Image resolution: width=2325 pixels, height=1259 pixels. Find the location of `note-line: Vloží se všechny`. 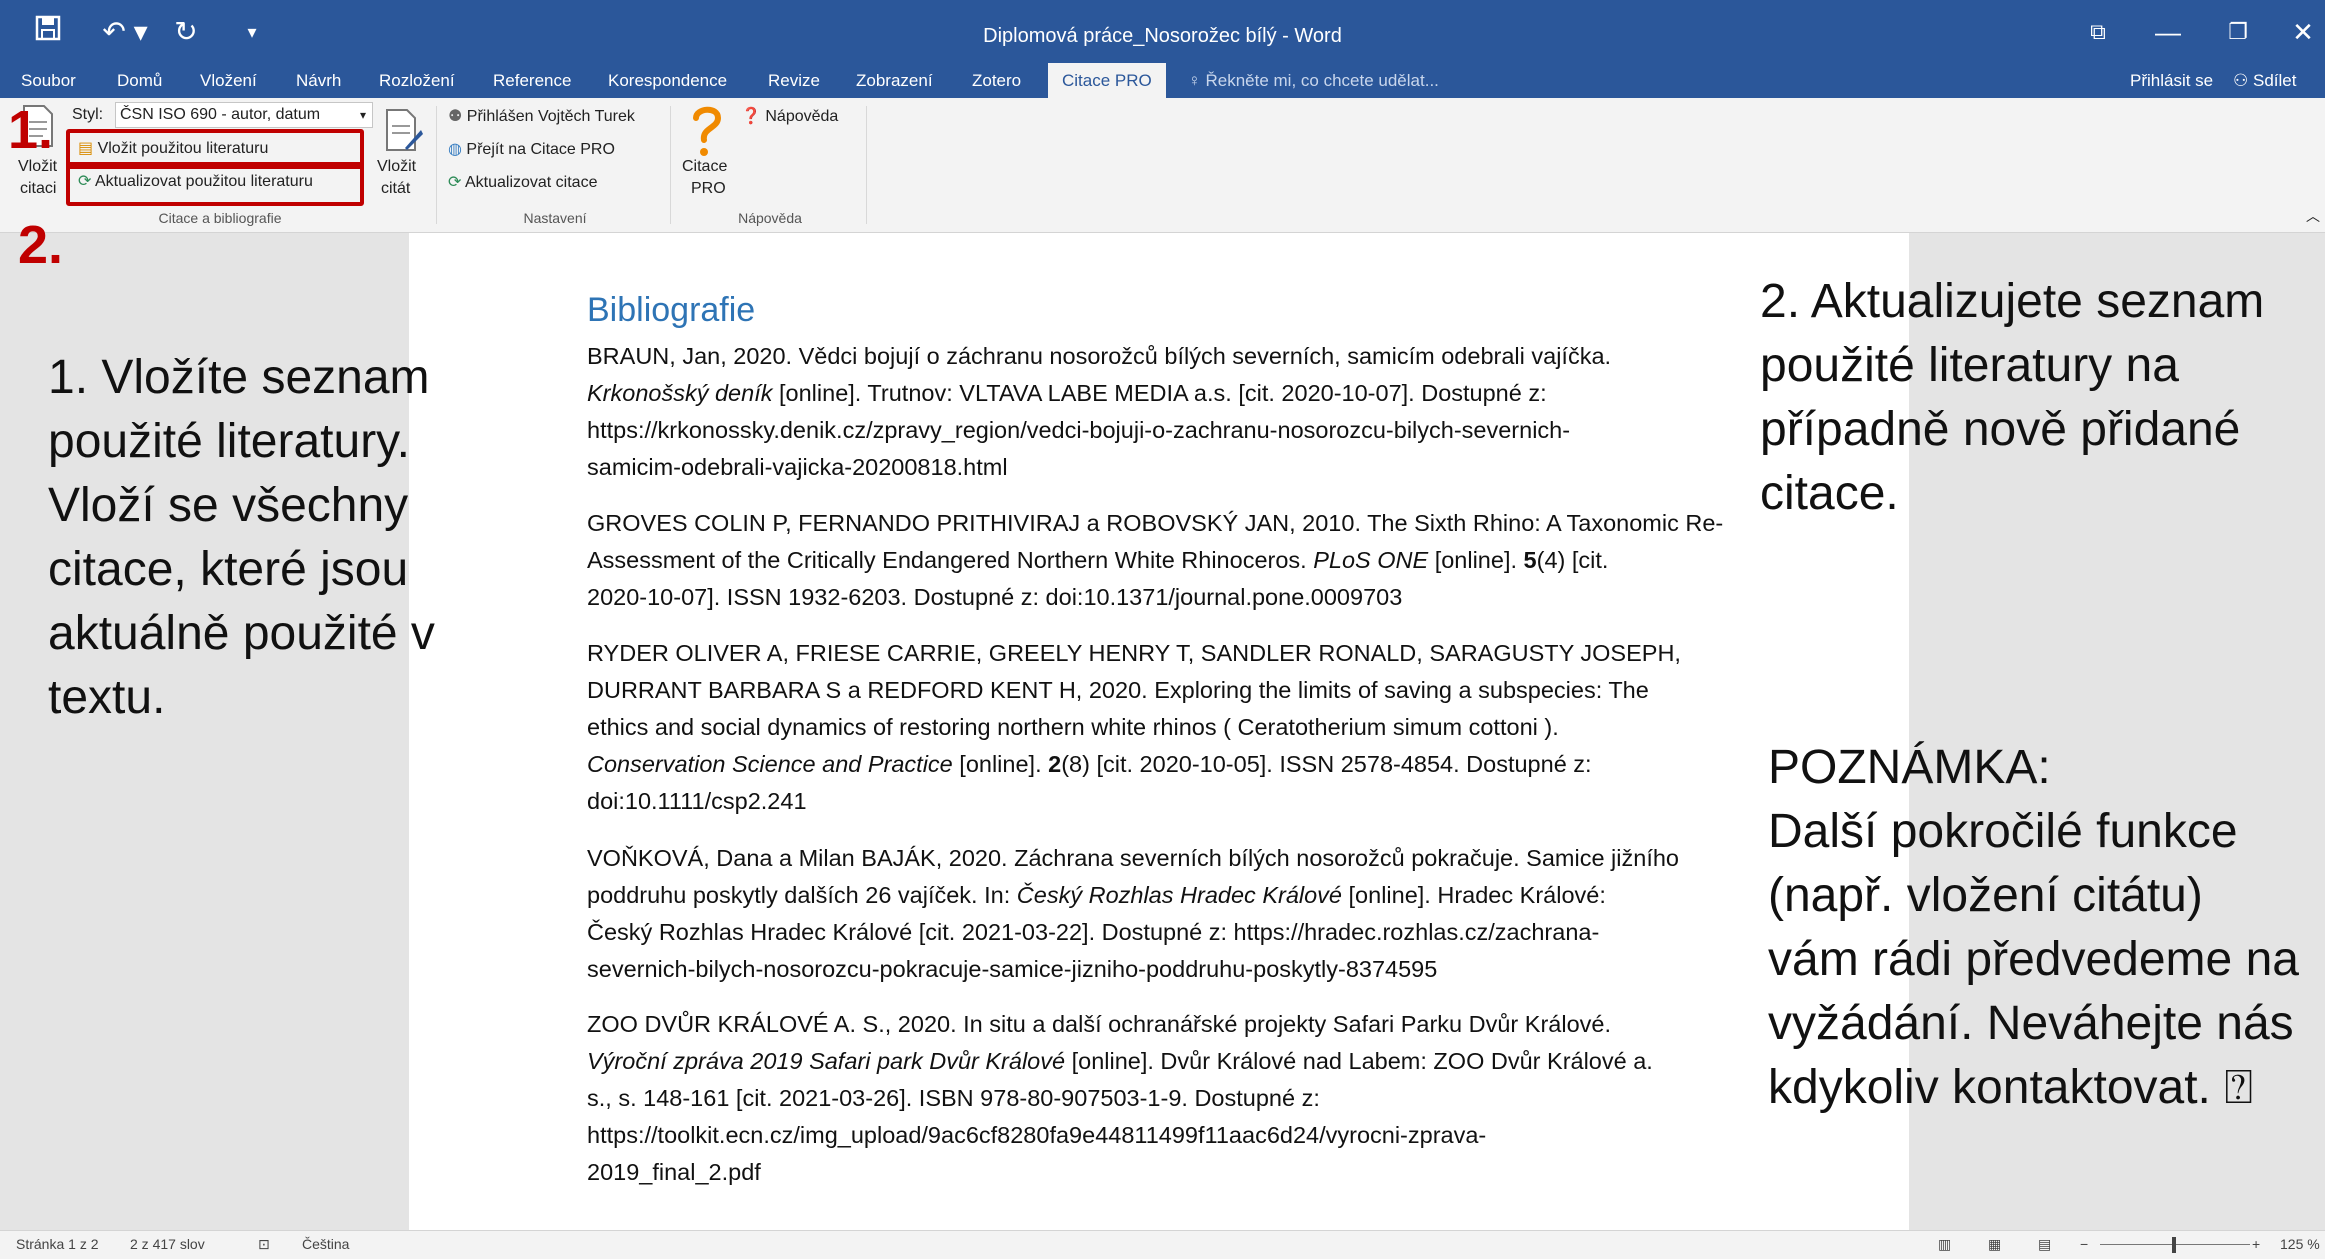

note-line: Vloží se všechny is located at coordinates (228, 505).